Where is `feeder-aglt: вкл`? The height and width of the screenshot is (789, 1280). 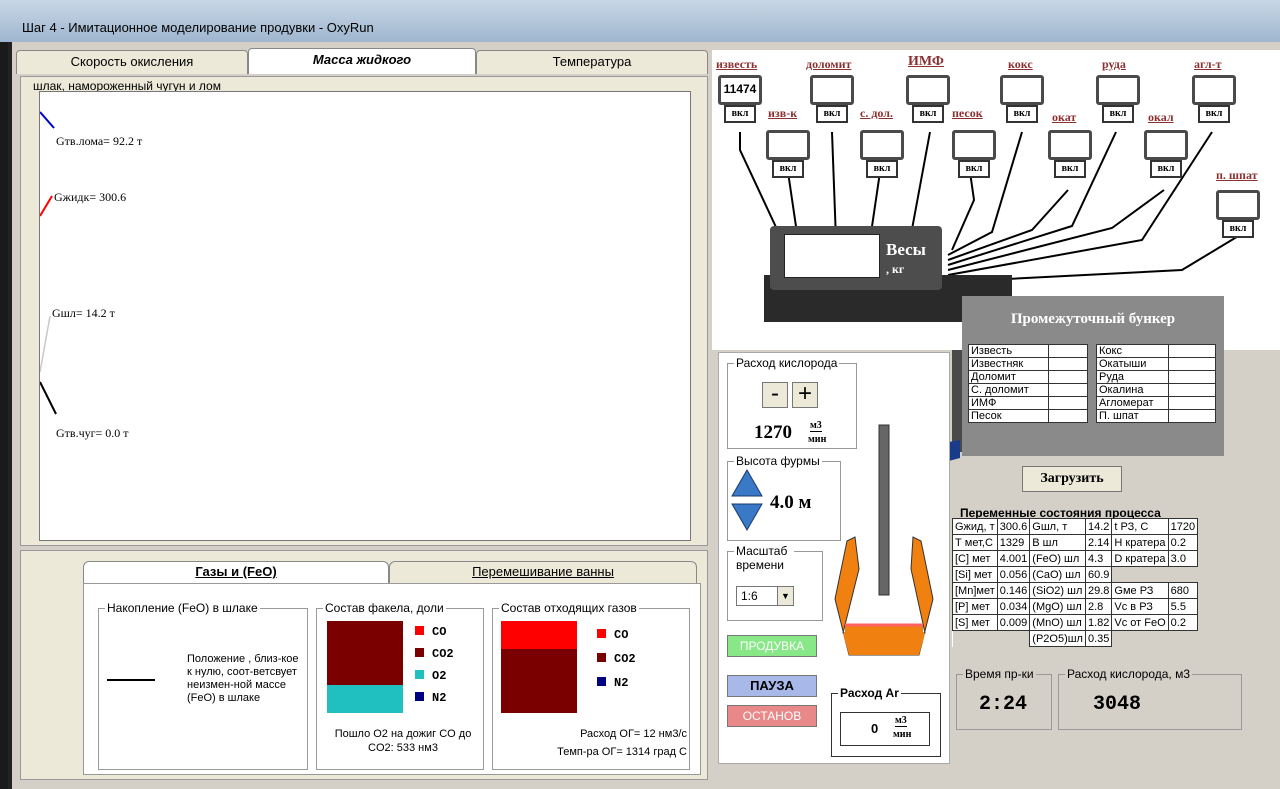
feeder-aglt: вкл is located at coordinates (1214, 99).